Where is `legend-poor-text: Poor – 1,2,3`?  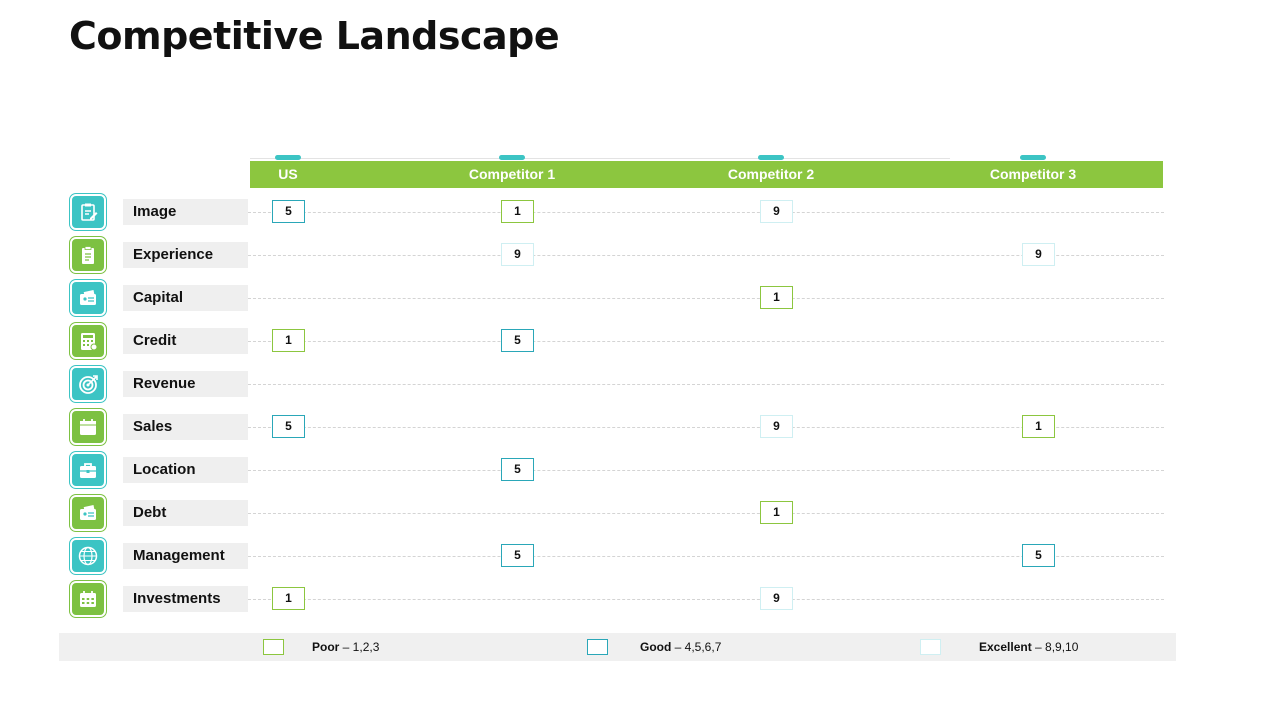
legend-poor-text: Poor – 1,2,3 is located at coordinates (346, 647).